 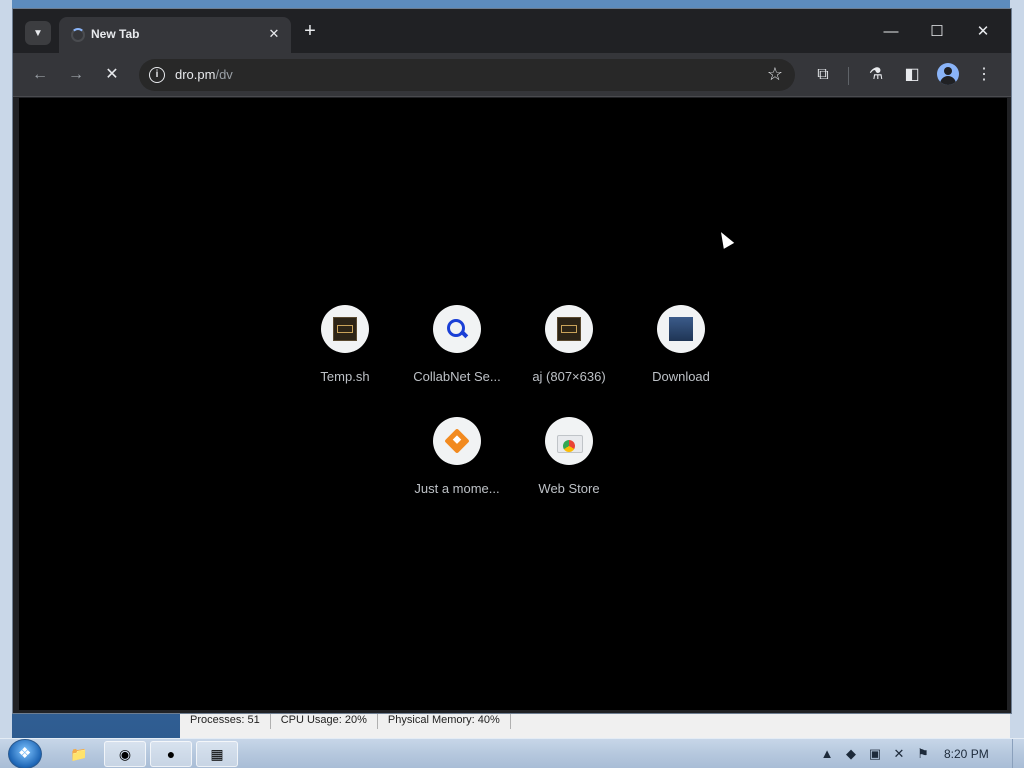 I want to click on diamond-favicon-icon, so click(x=457, y=441).